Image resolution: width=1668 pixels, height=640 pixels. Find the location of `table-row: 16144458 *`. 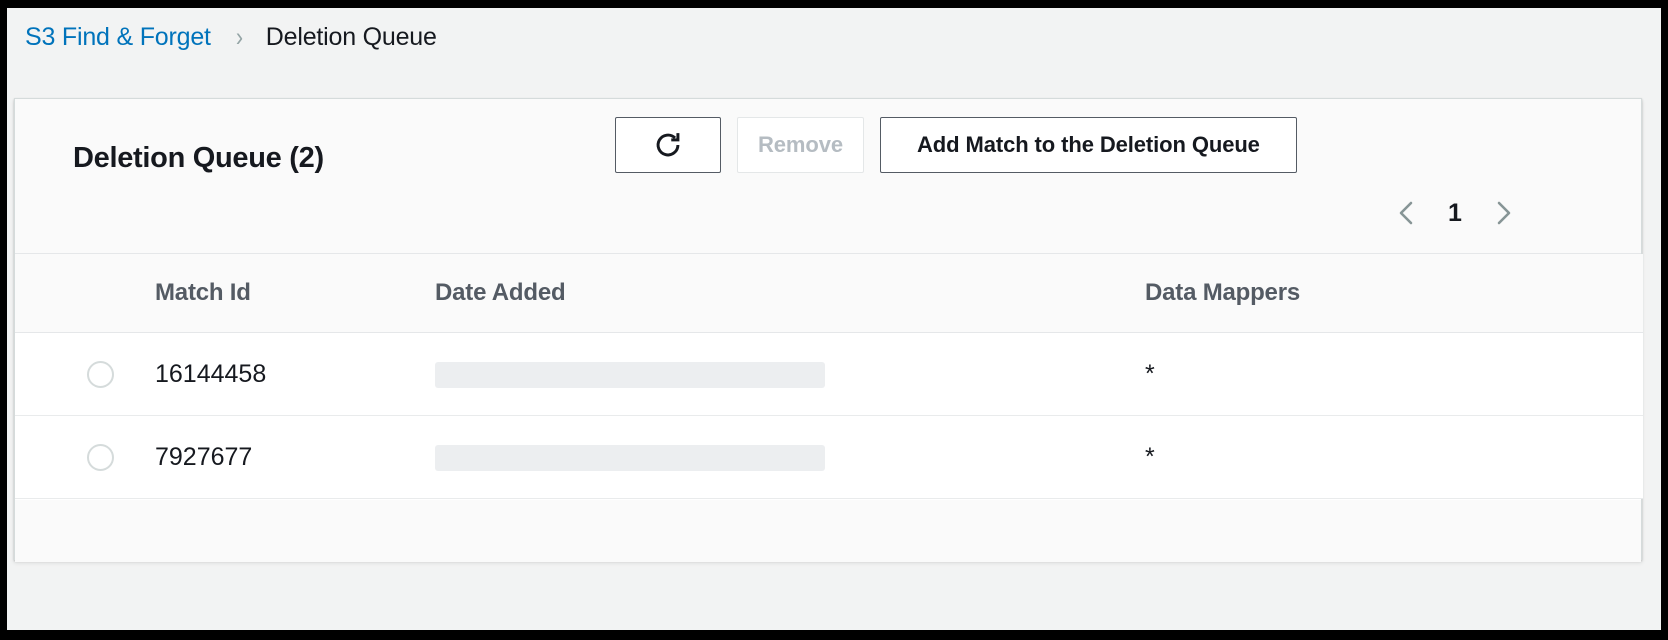

table-row: 16144458 * is located at coordinates (829, 374).